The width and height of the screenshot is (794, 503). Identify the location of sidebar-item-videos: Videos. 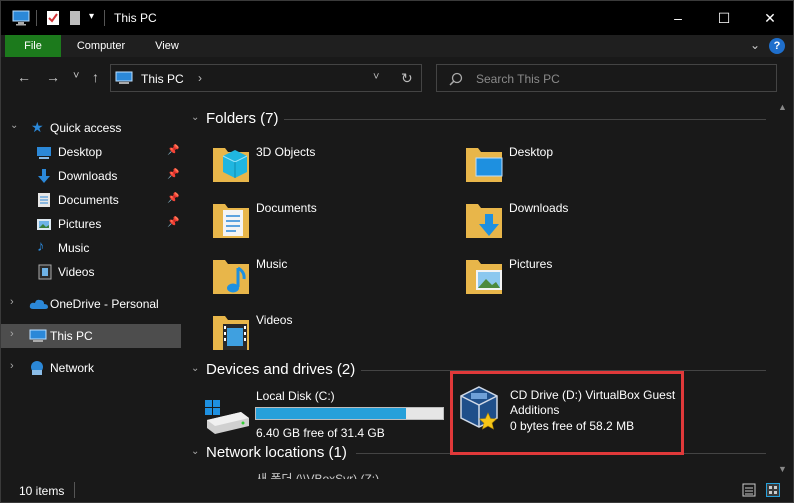
(91, 272).